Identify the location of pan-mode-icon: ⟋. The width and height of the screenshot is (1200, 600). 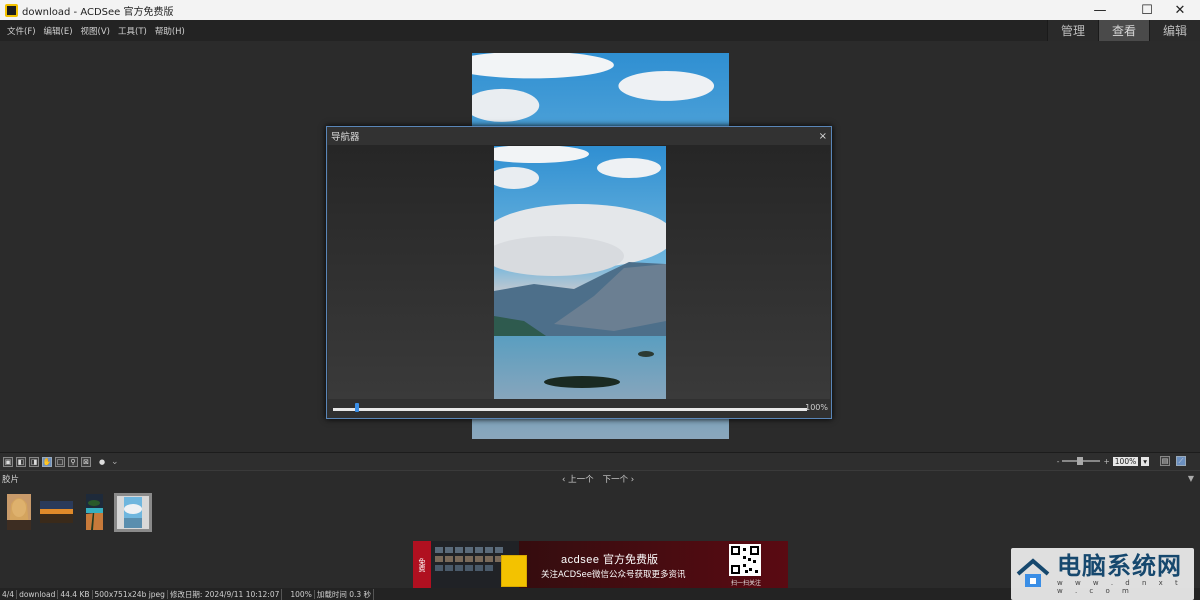
(1181, 461).